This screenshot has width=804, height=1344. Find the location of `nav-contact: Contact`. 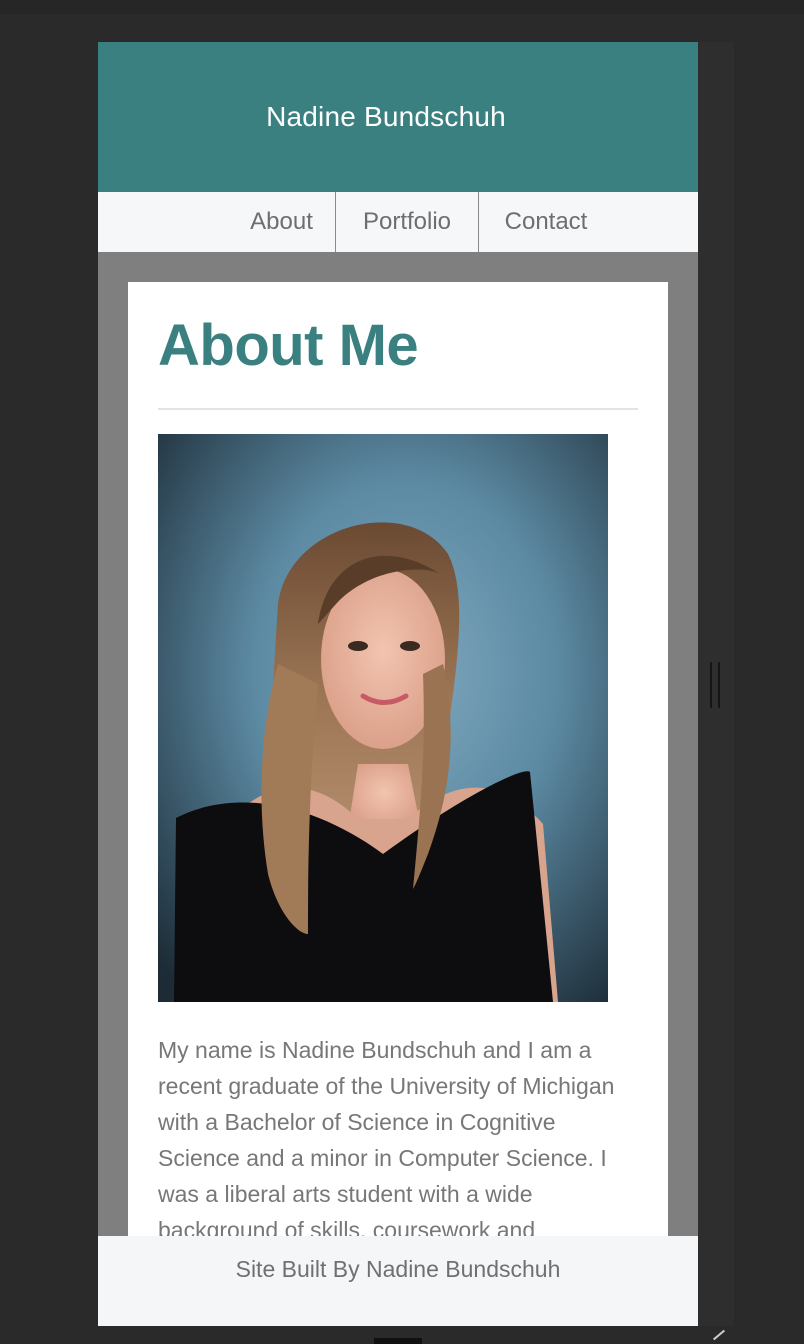

nav-contact: Contact is located at coordinates (546, 222).